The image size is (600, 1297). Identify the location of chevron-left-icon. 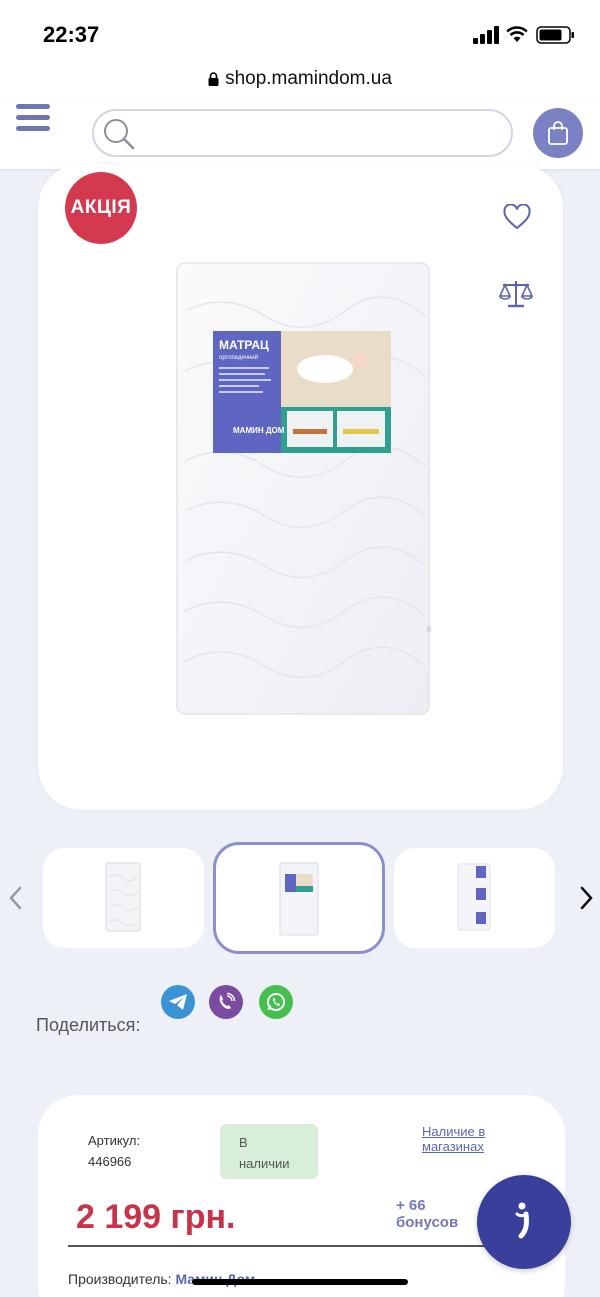
(16, 898).